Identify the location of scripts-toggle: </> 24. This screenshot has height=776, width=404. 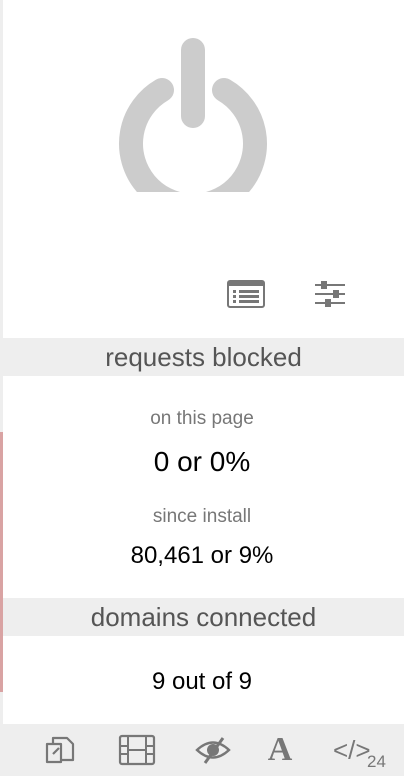
(363, 752).